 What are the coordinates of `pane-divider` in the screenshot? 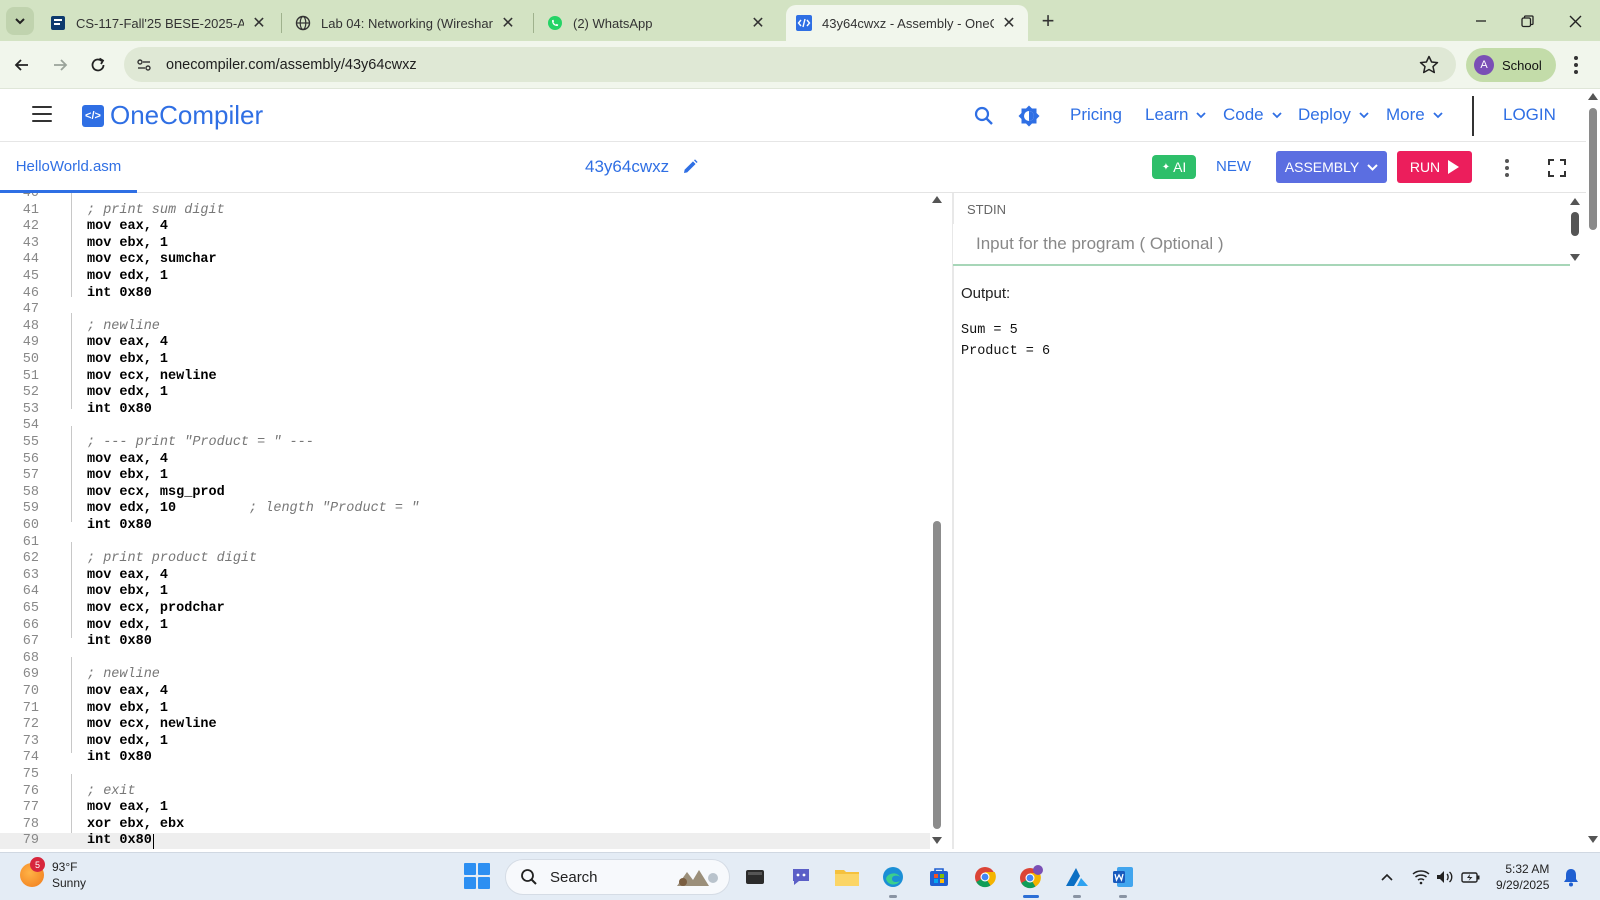 It's located at (953, 521).